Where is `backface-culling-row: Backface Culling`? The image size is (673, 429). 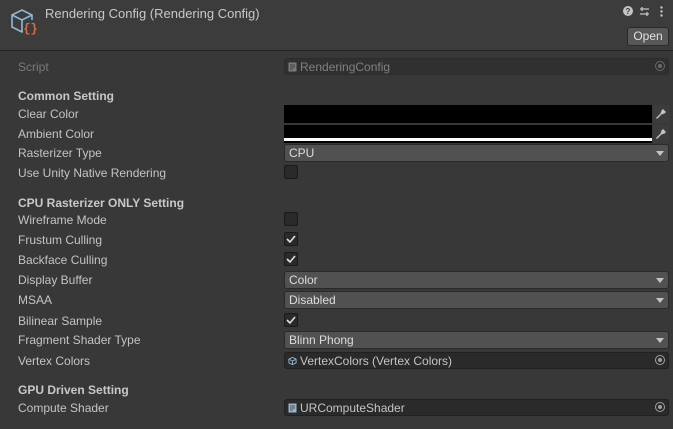 backface-culling-row: Backface Culling is located at coordinates (336, 260).